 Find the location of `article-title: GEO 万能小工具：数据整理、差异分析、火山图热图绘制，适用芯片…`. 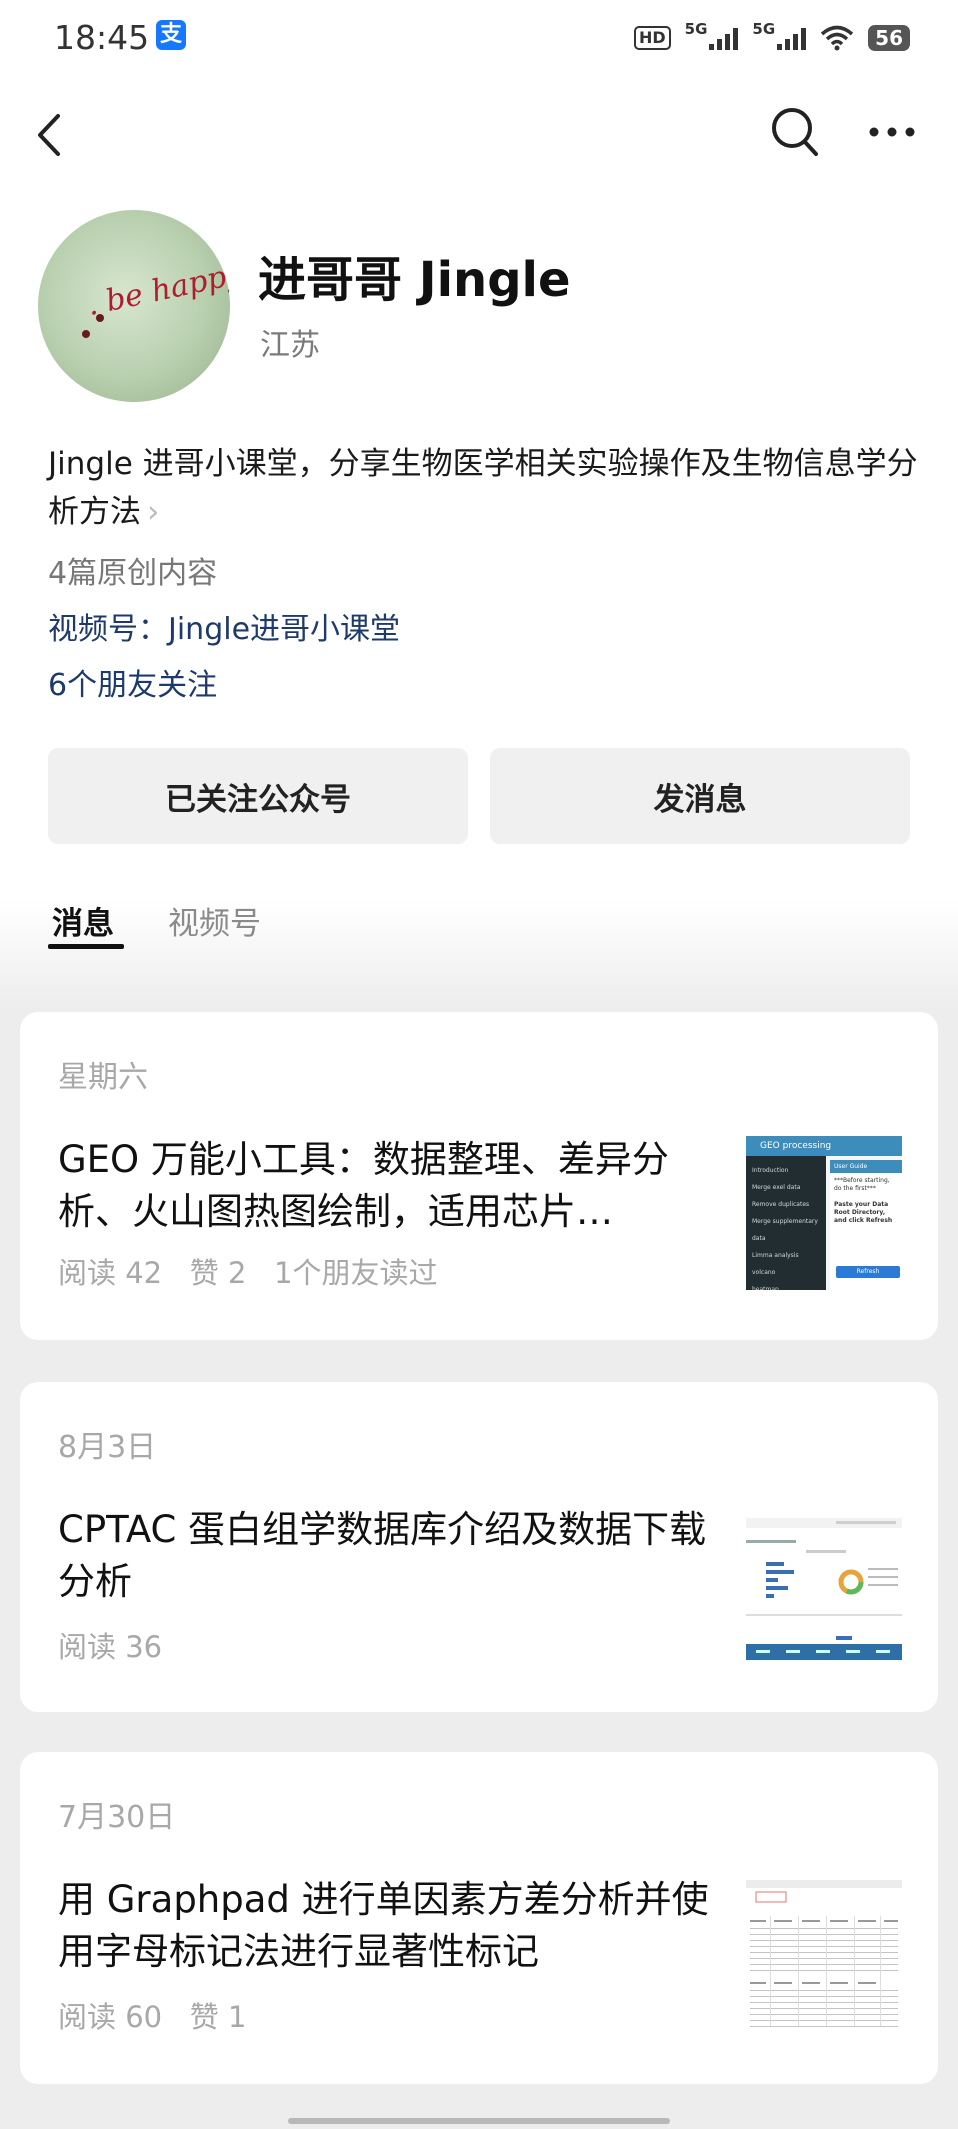

article-title: GEO 万能小工具：数据整理、差异分析、火山图热图绘制，适用芯片… is located at coordinates (363, 1185).